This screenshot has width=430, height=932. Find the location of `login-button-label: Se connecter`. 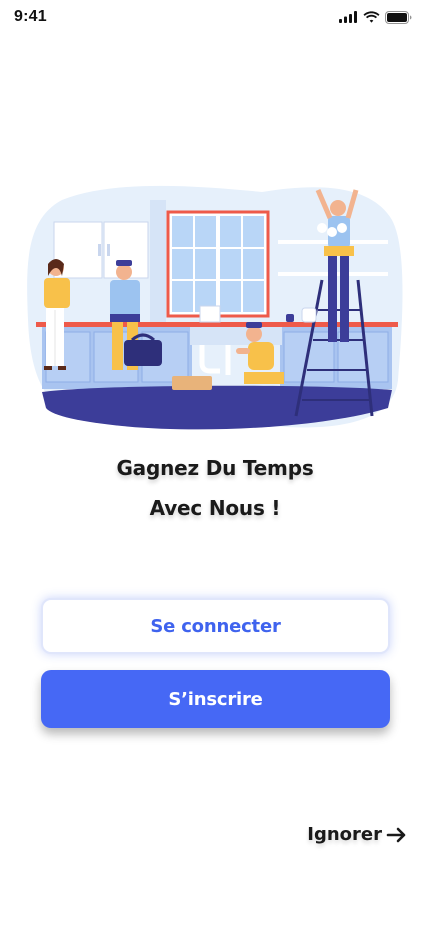

login-button-label: Se connecter is located at coordinates (215, 626).